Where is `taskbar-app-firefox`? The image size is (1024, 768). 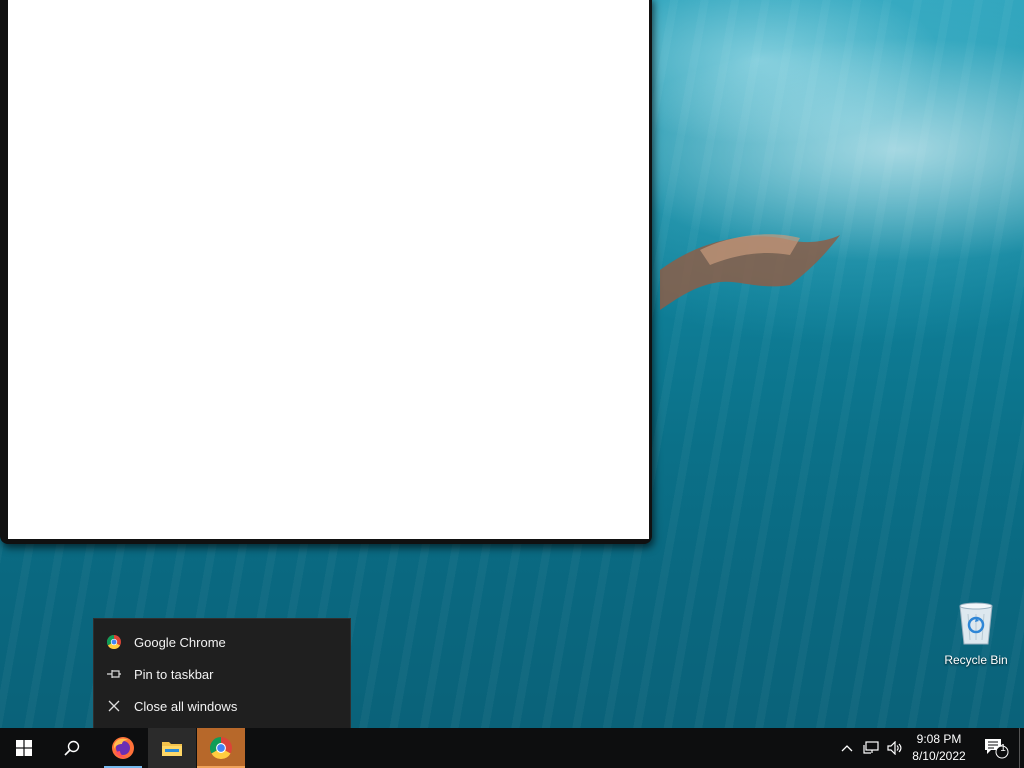
taskbar-app-firefox is located at coordinates (123, 748).